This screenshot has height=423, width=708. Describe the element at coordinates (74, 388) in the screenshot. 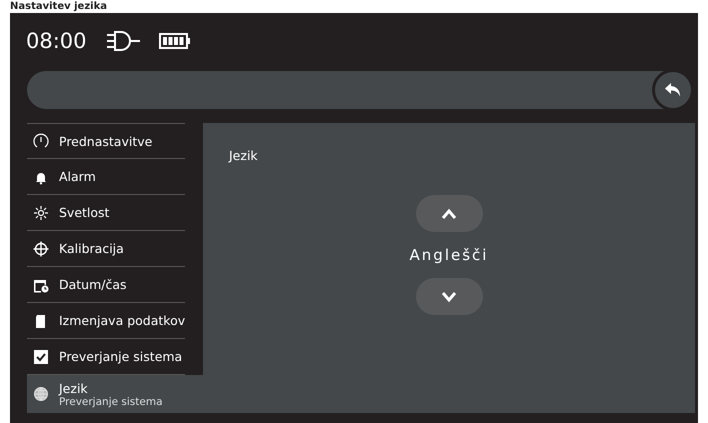

I see `menu-item-label: Jezik` at that location.